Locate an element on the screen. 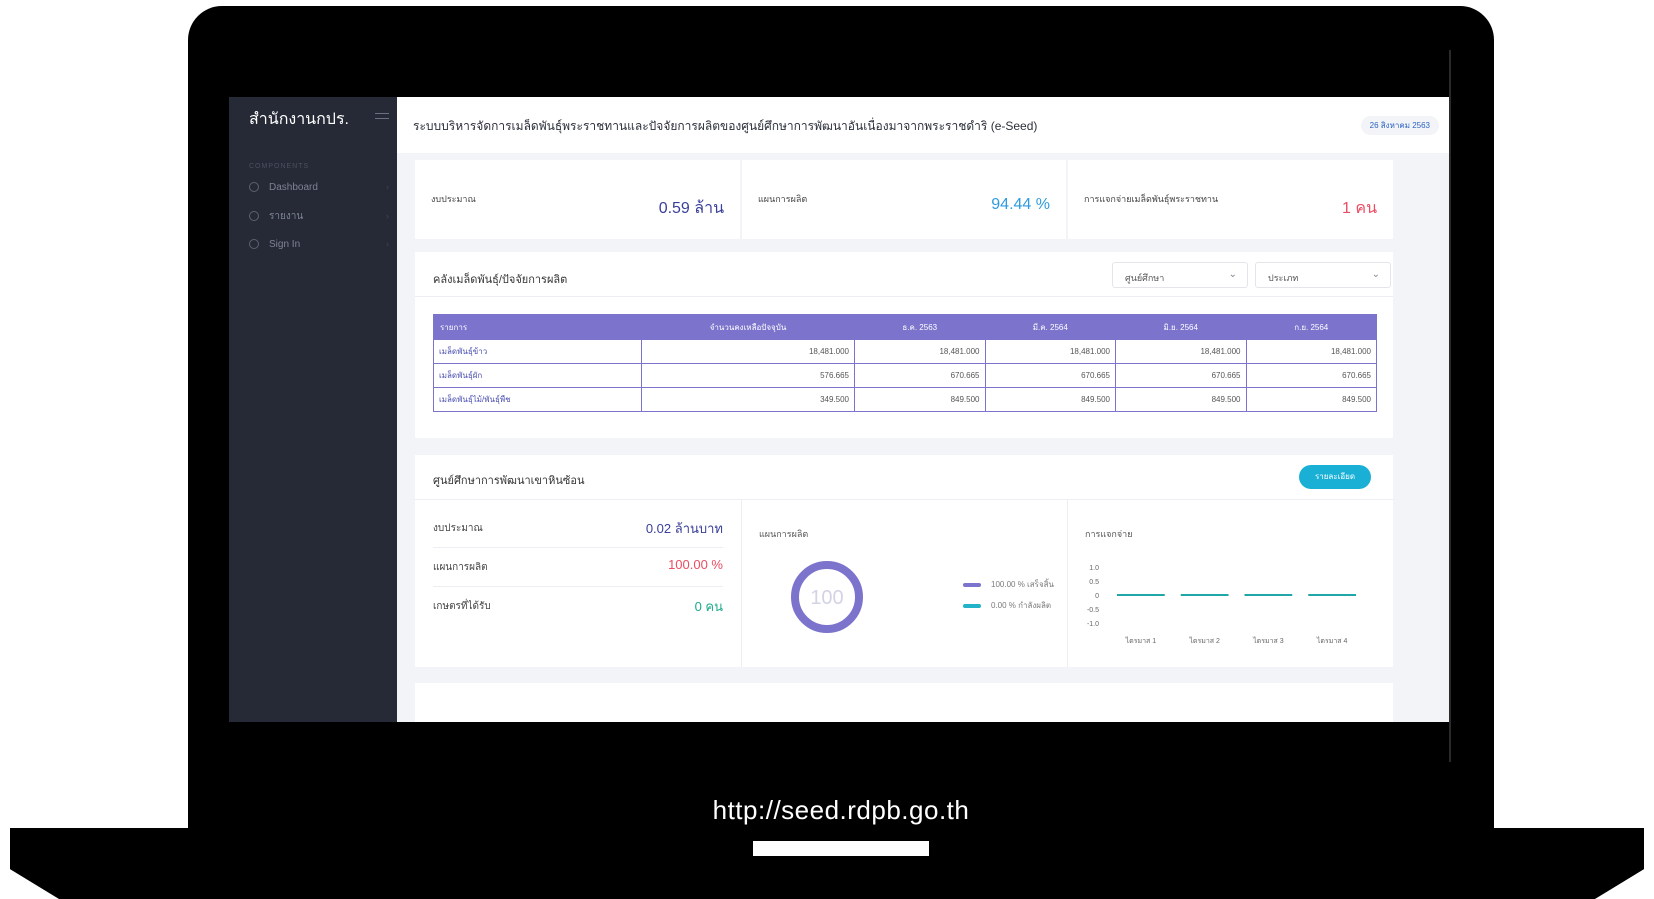 The width and height of the screenshot is (1654, 899). summary-label: การแจกจ่ายเมล็ดพันธุ์พระราชทาน is located at coordinates (1151, 199).